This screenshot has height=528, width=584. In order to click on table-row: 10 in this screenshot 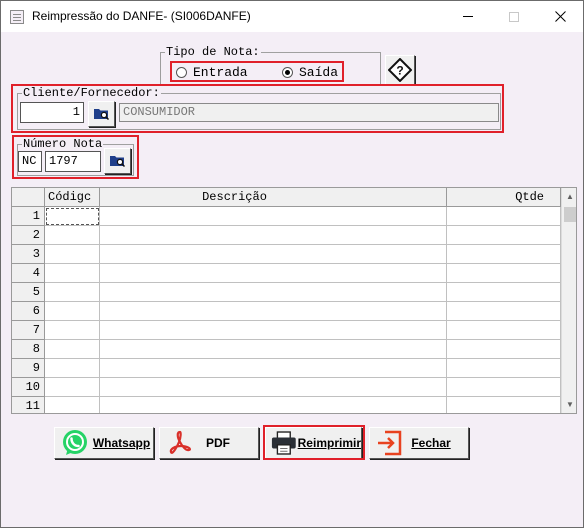, I will do `click(286, 387)`.